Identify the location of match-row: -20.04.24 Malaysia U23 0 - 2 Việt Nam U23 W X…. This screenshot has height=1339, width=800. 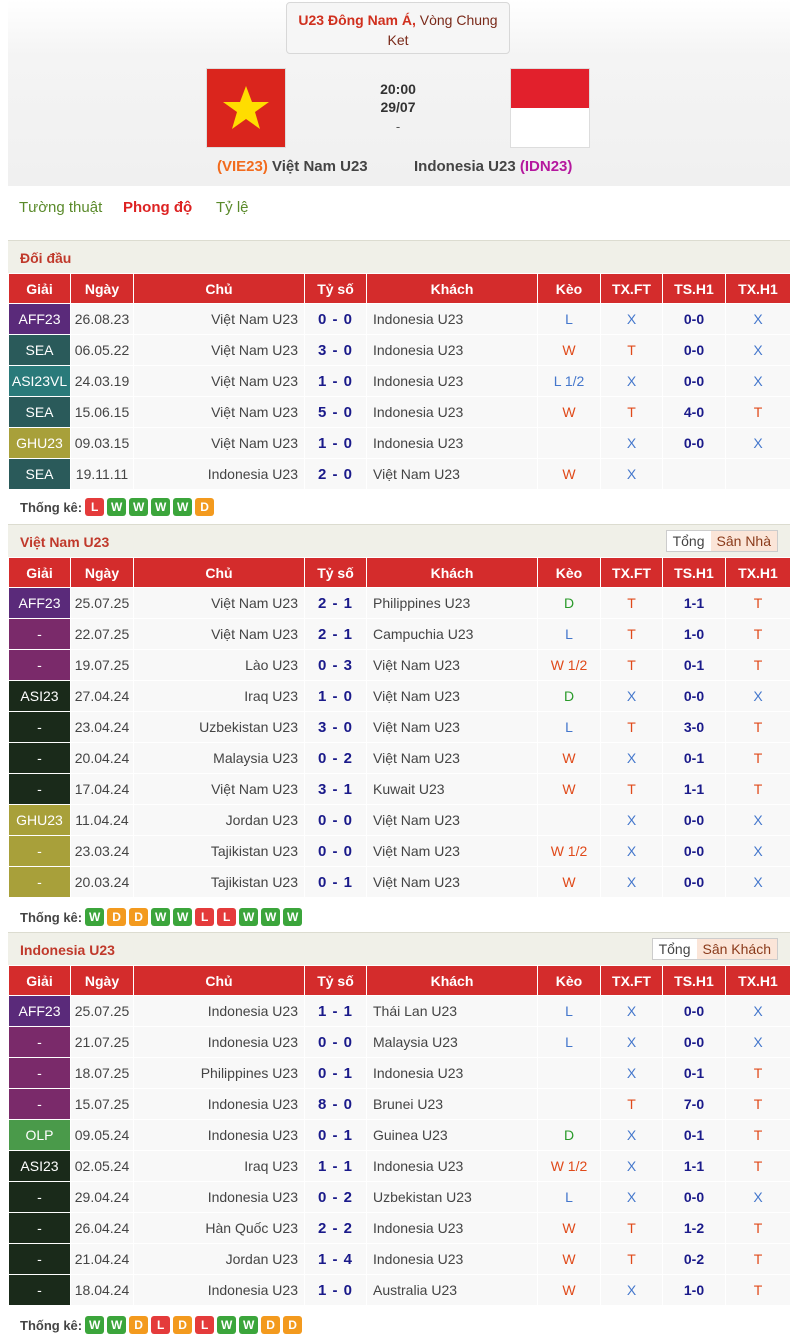
(399, 758).